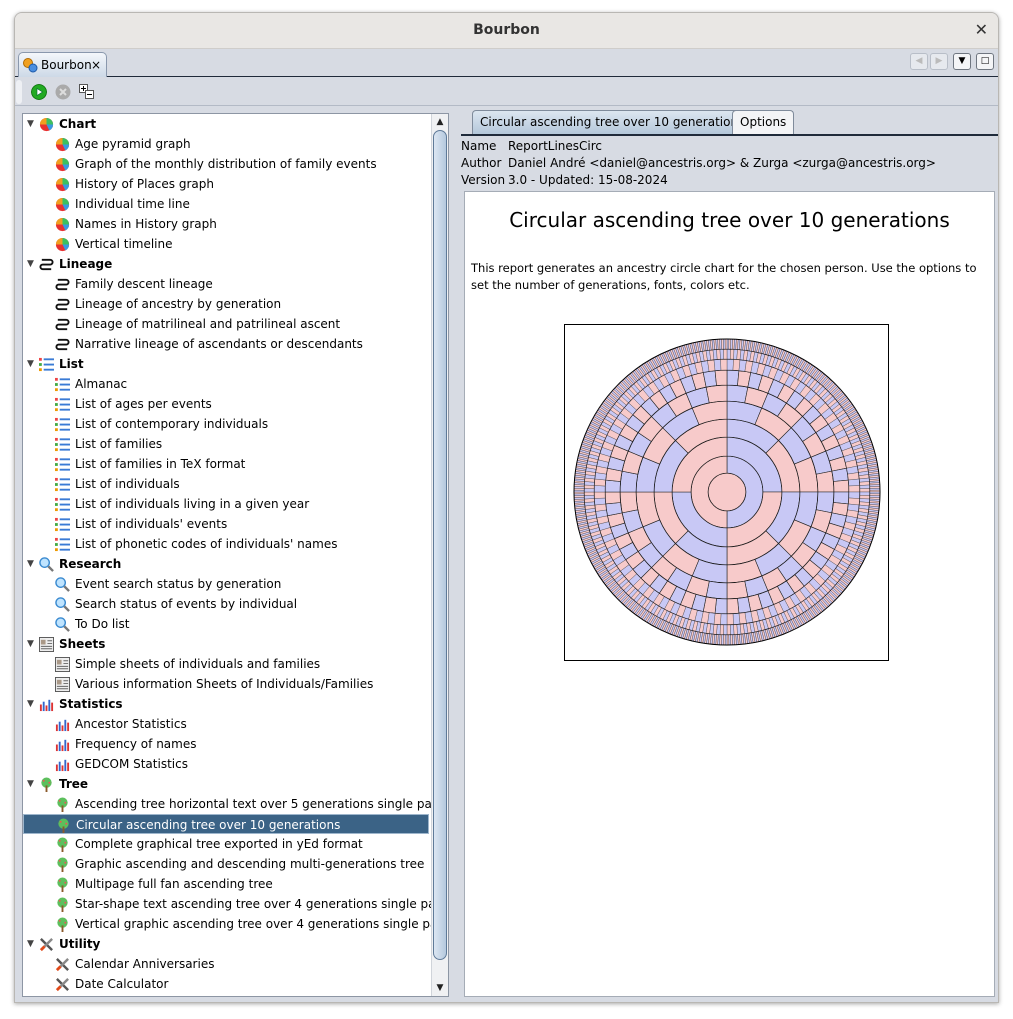 The image size is (1013, 1019). I want to click on scroll-up-button: ▲, so click(440, 122).